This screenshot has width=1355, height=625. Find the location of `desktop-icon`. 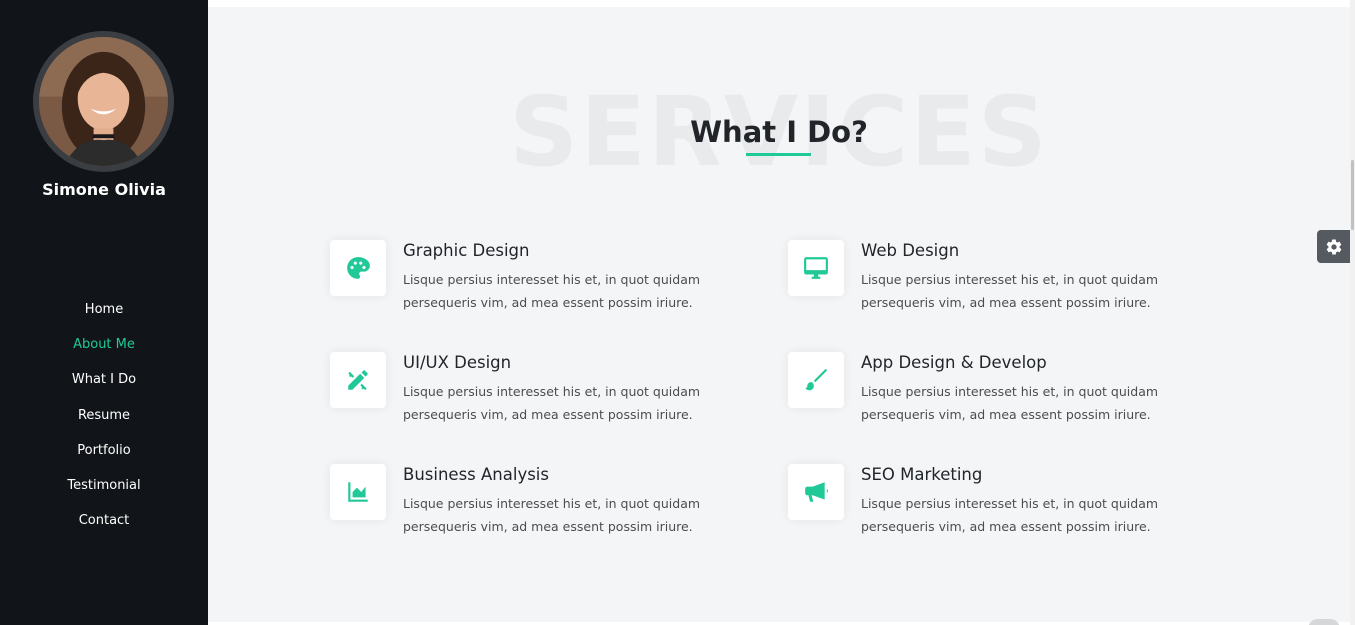

desktop-icon is located at coordinates (816, 268).